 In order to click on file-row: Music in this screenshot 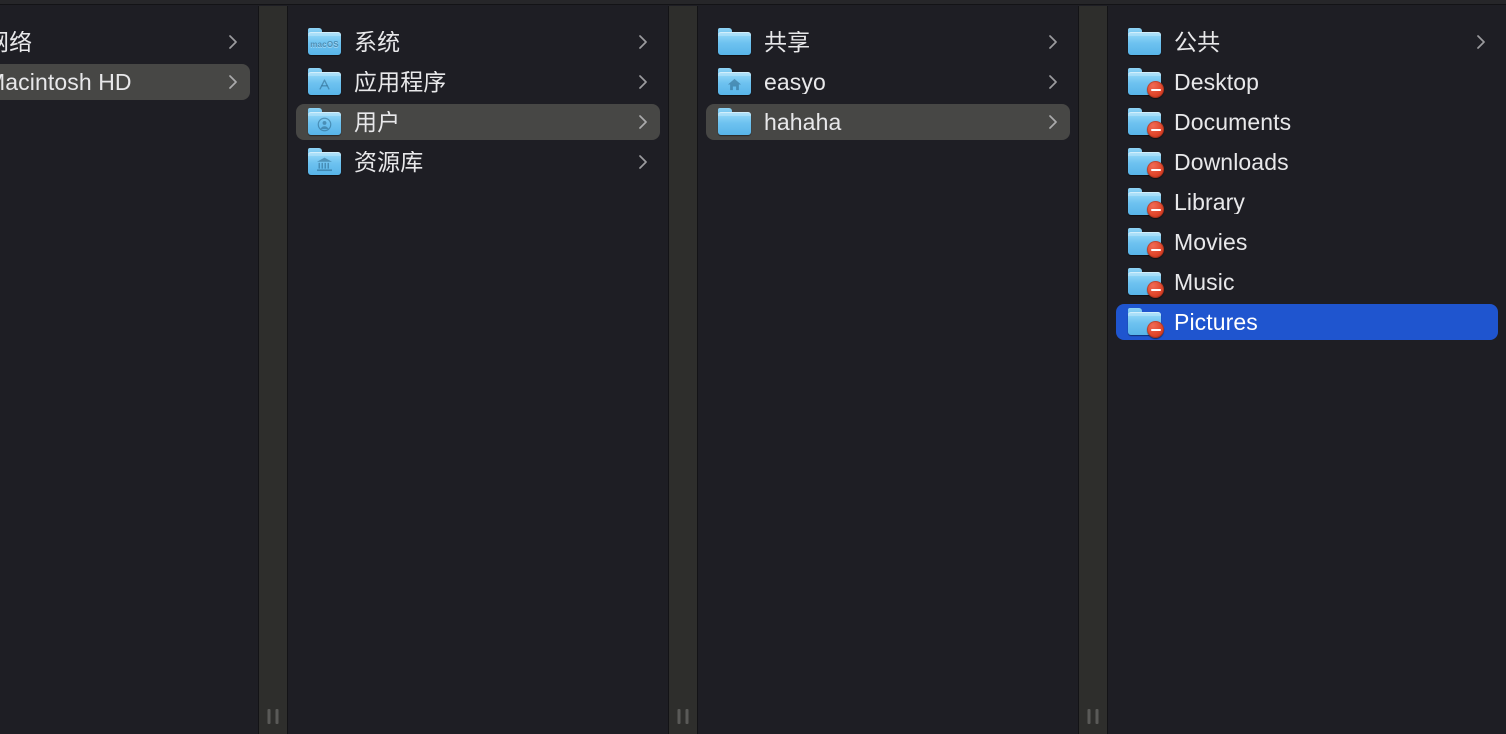, I will do `click(1307, 282)`.